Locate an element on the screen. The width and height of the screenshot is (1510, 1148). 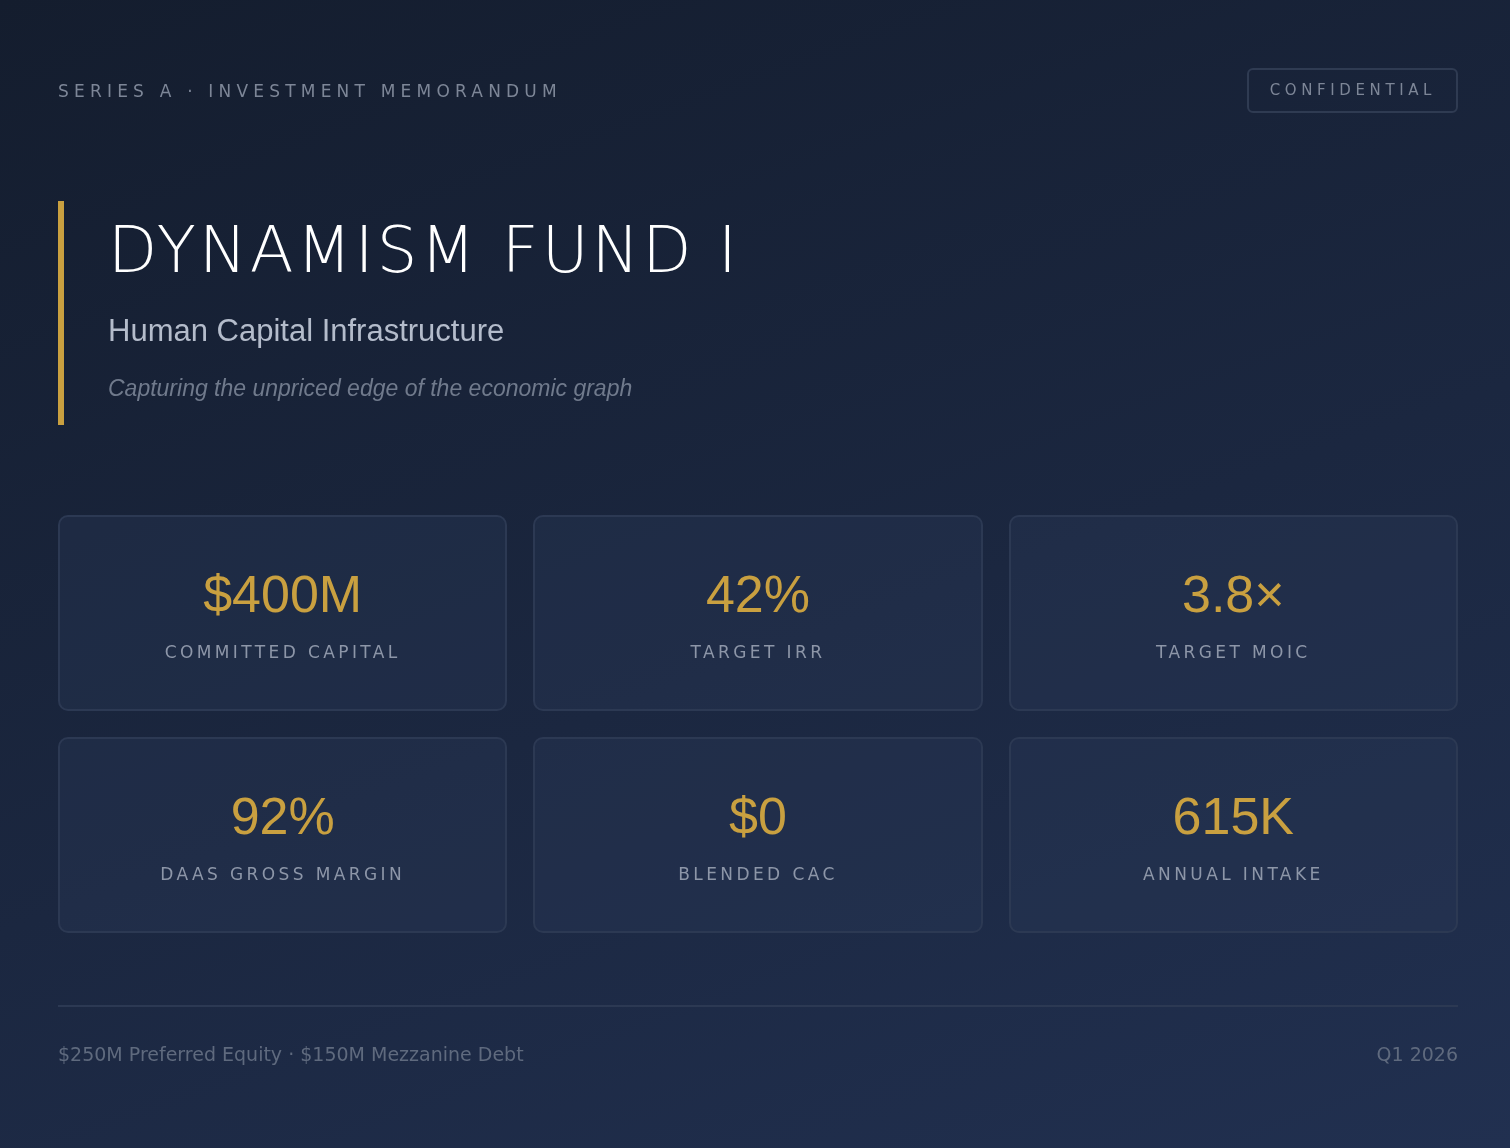
metric-value: 92% is located at coordinates (282, 816).